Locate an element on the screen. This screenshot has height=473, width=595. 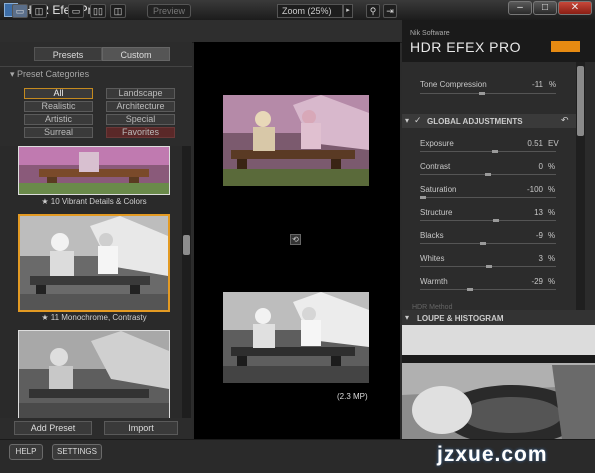
adjustment-value: -9 is located at coordinates (539, 235).